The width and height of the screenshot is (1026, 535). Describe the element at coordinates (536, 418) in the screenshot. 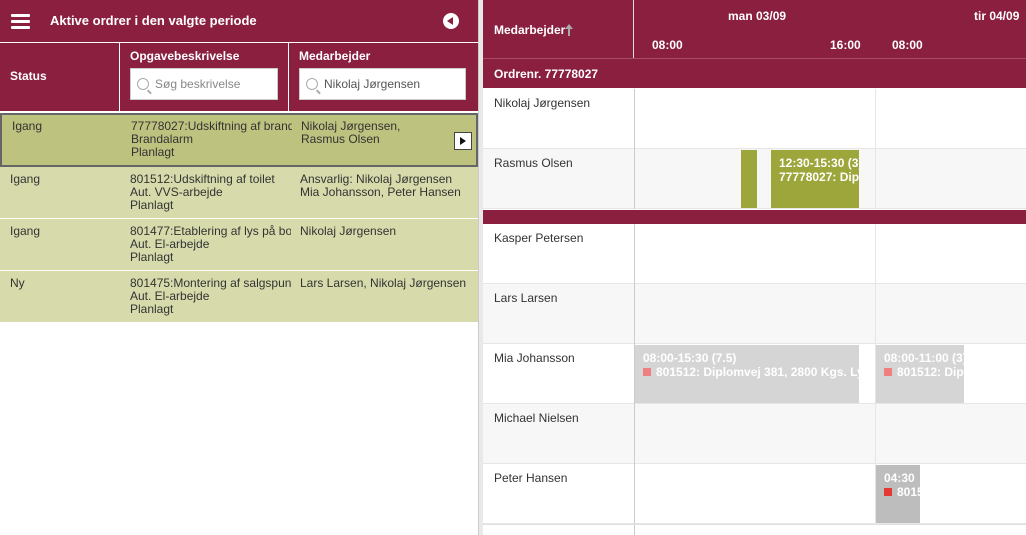

I see `employee-name: Michael Nielsen` at that location.